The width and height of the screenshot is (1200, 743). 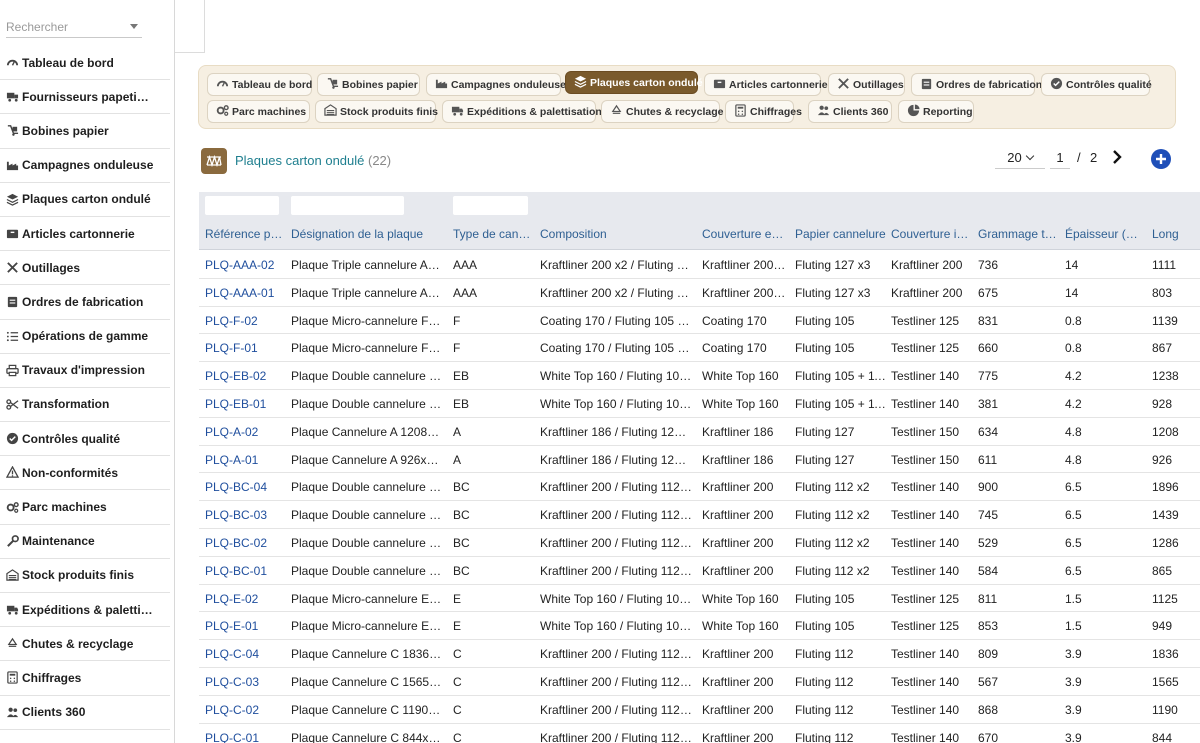 What do you see at coordinates (85, 576) in the screenshot?
I see `sidebar-item-15: Stock produits finis` at bounding box center [85, 576].